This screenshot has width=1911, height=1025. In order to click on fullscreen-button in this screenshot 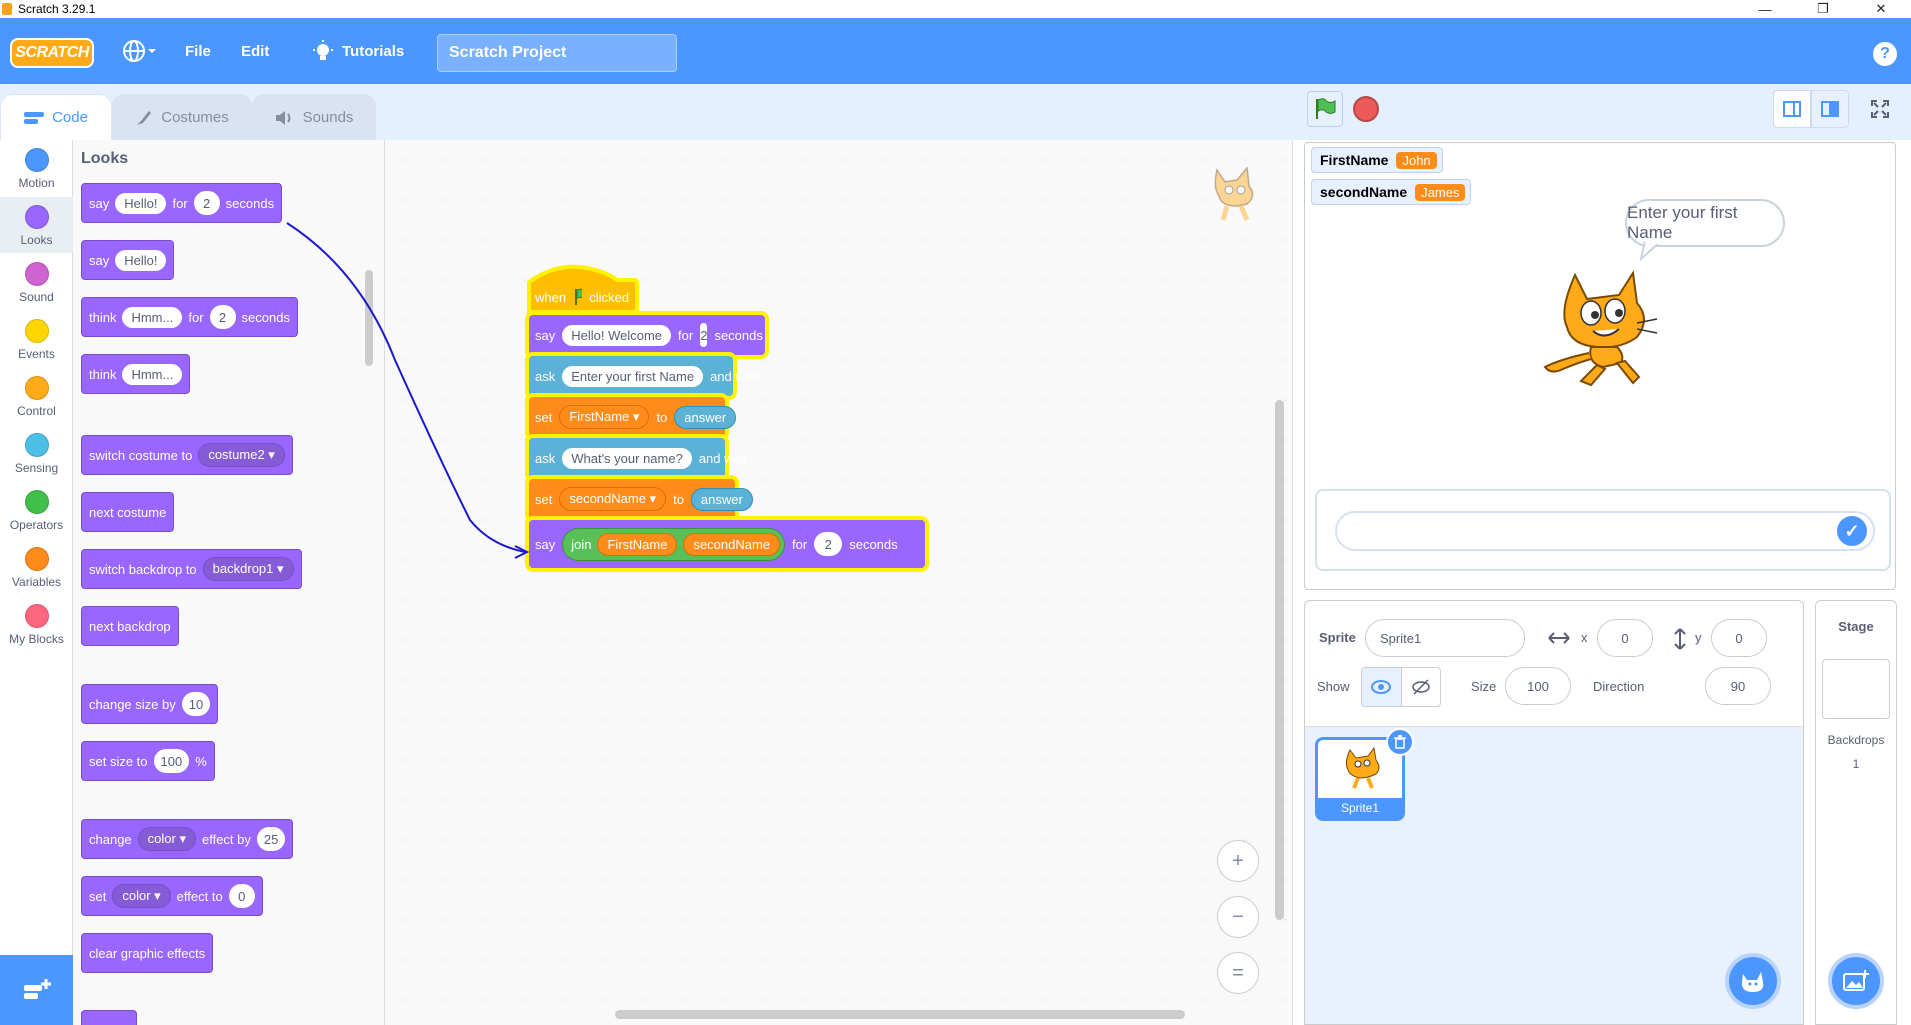, I will do `click(1880, 109)`.